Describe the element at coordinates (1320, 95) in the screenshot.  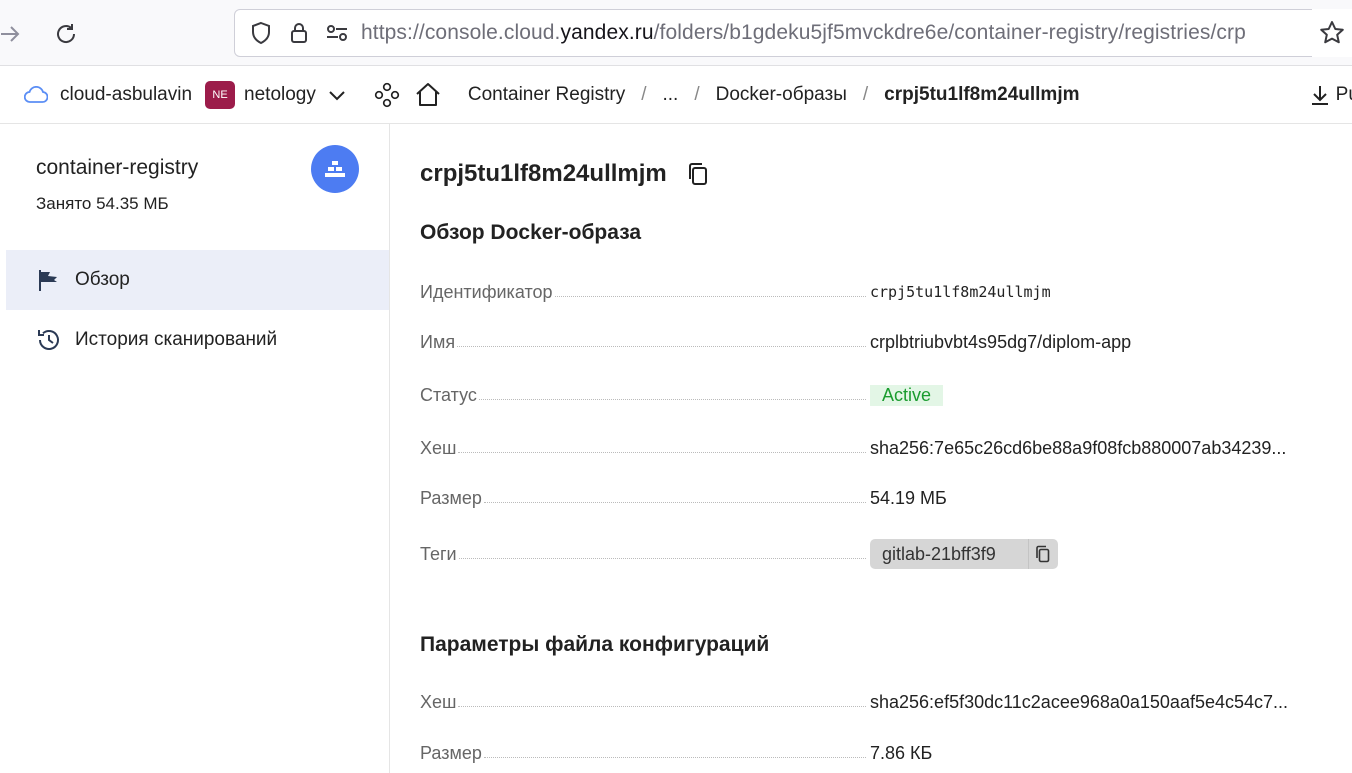
I see `download-icon` at that location.